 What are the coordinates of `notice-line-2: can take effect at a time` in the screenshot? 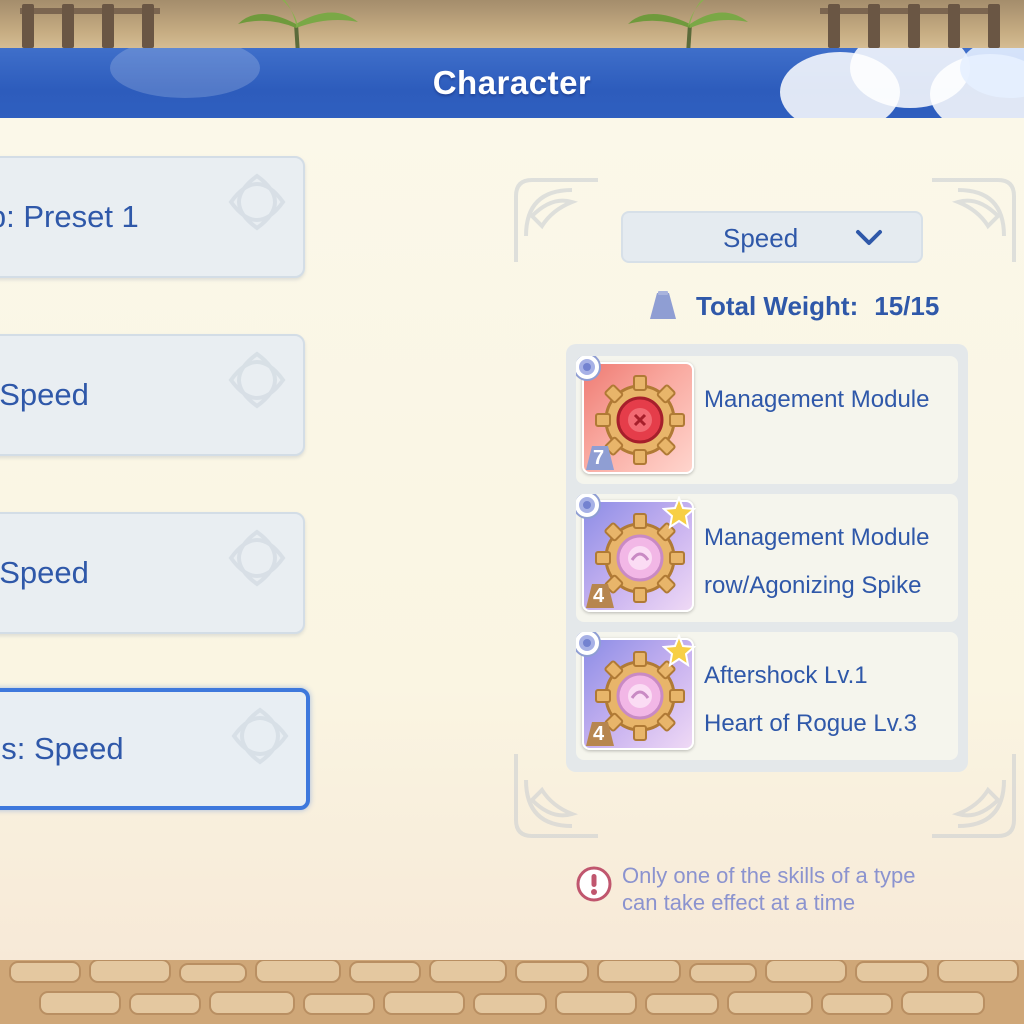 It's located at (739, 902).